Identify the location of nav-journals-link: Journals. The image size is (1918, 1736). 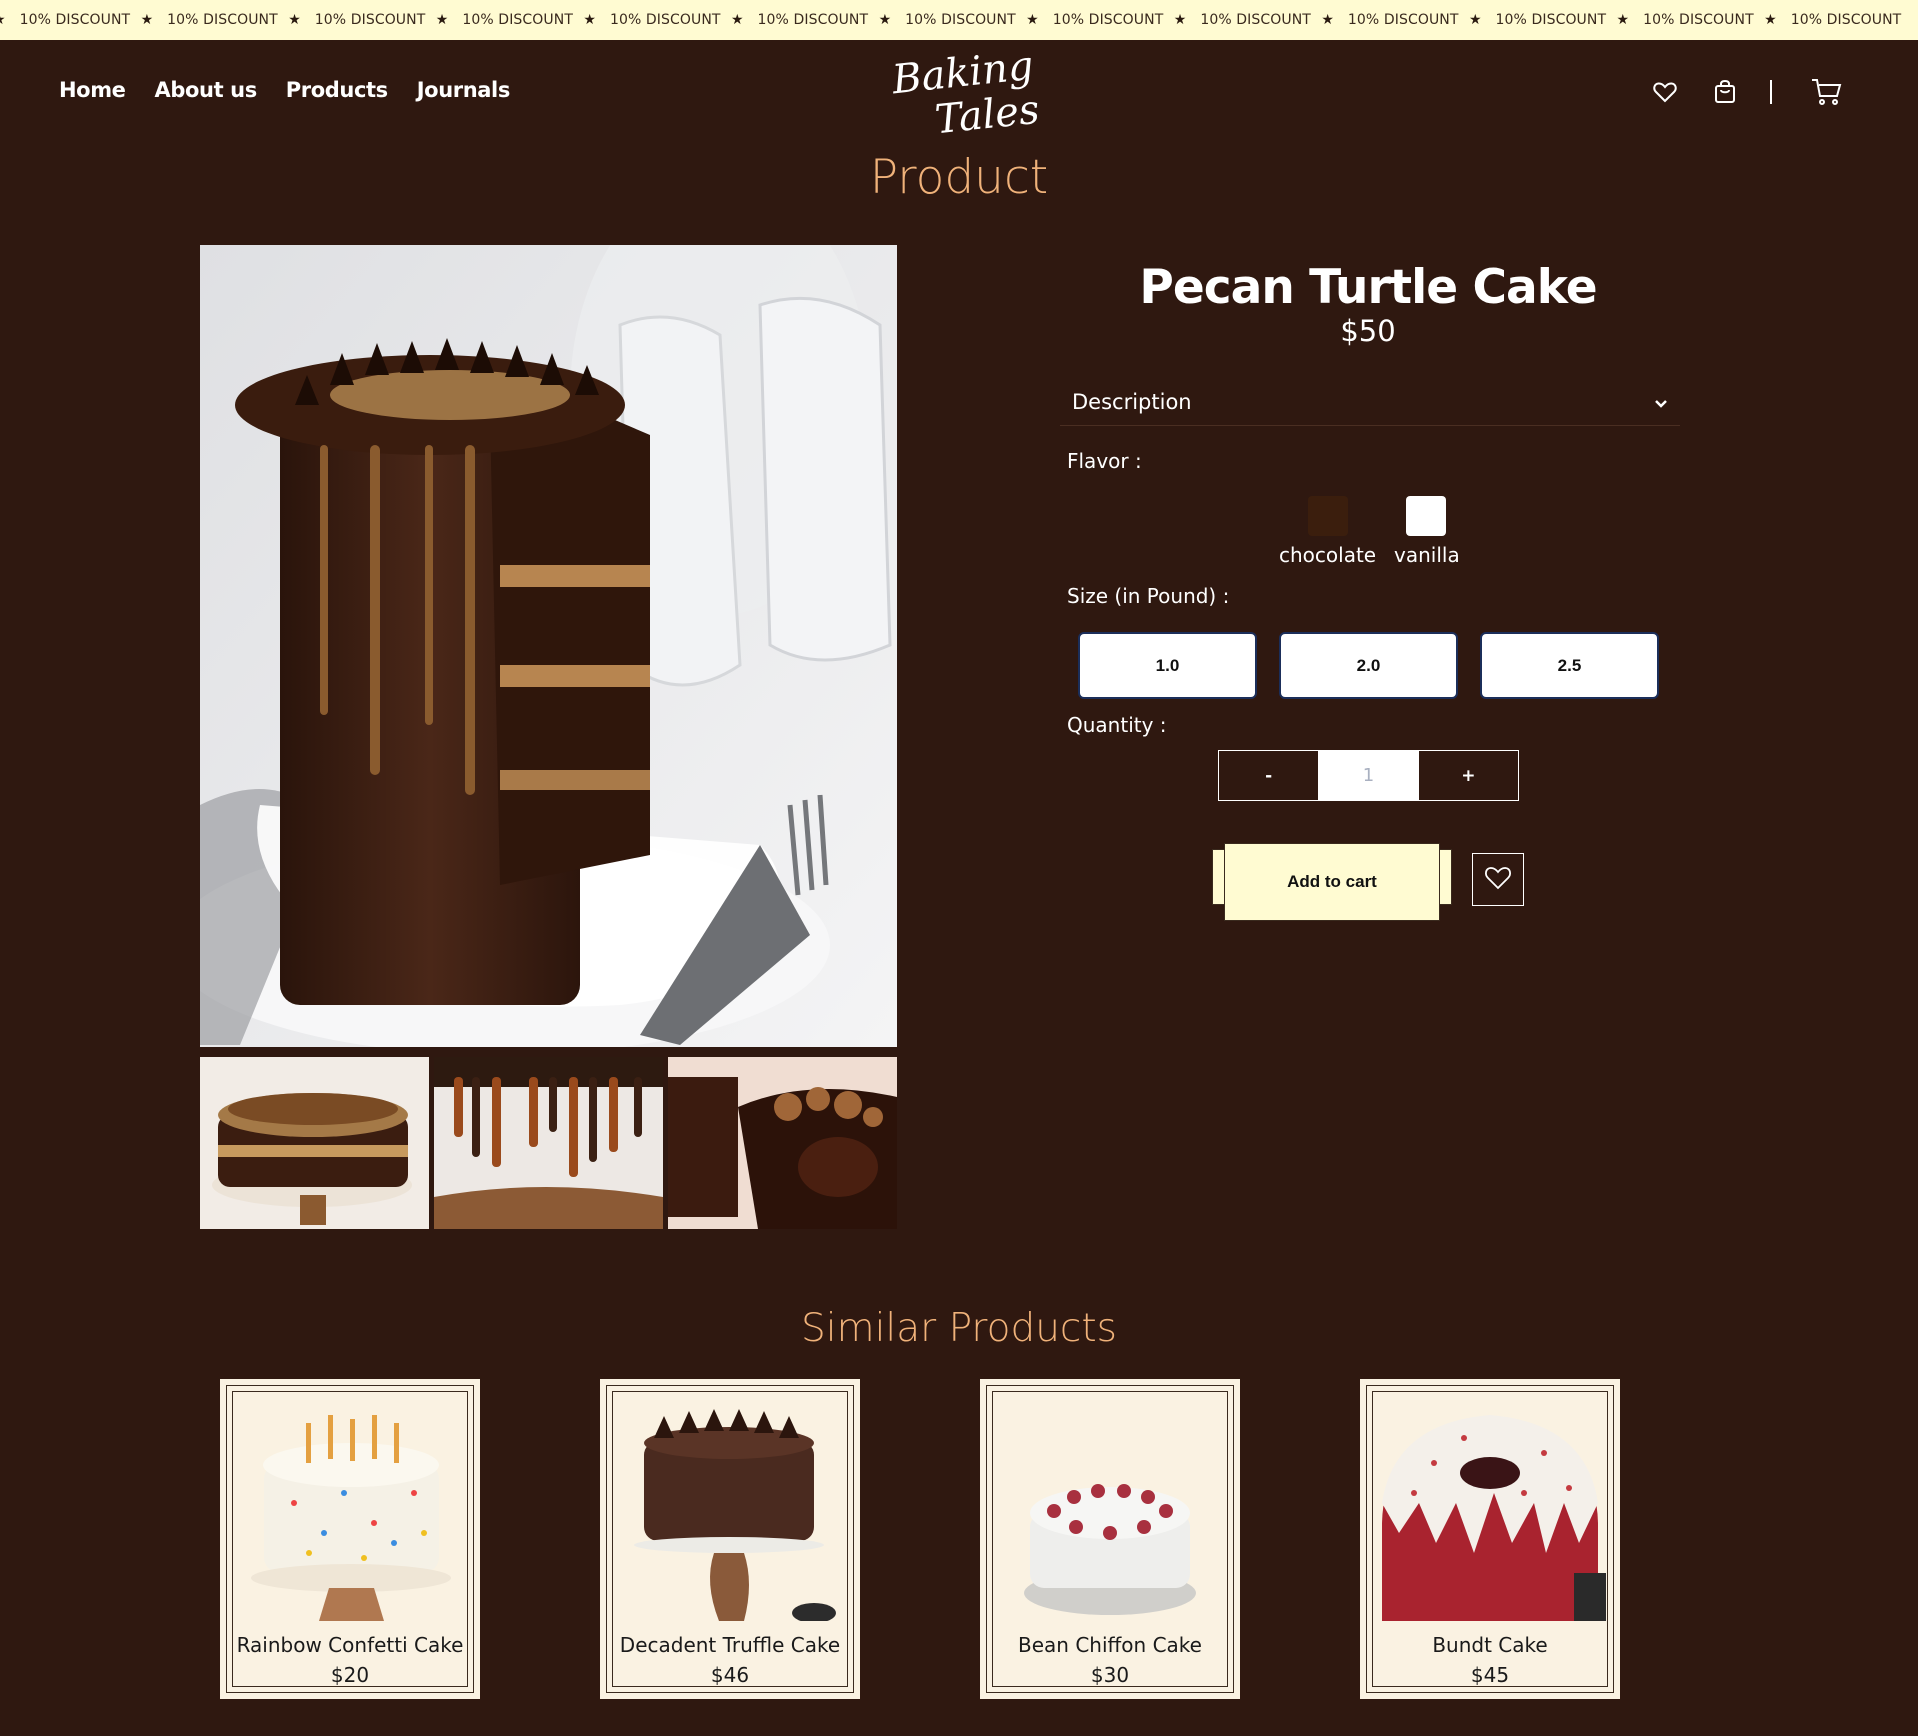
(464, 90).